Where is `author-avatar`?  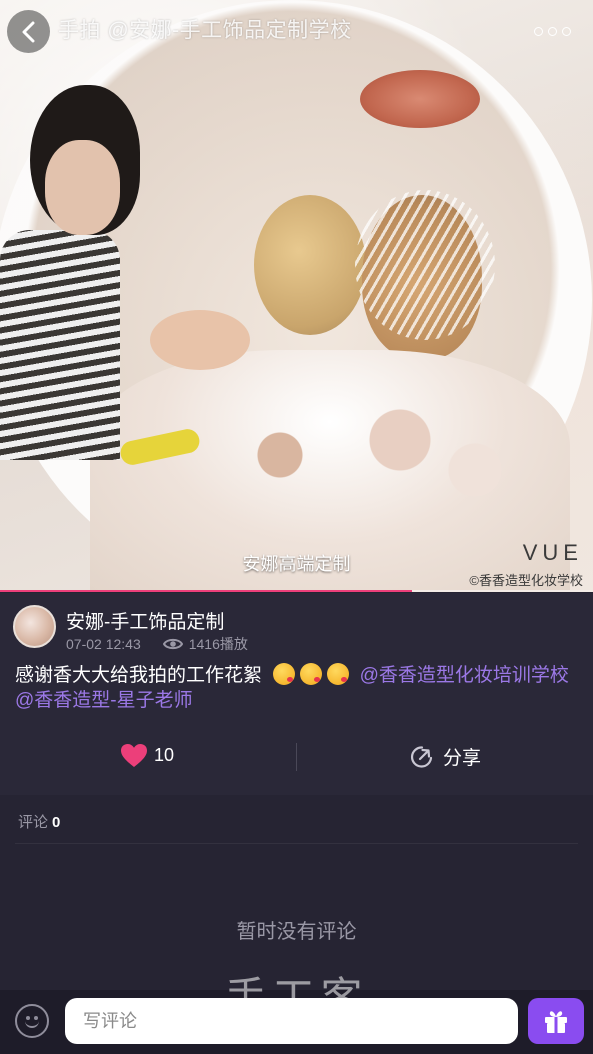 author-avatar is located at coordinates (34, 626).